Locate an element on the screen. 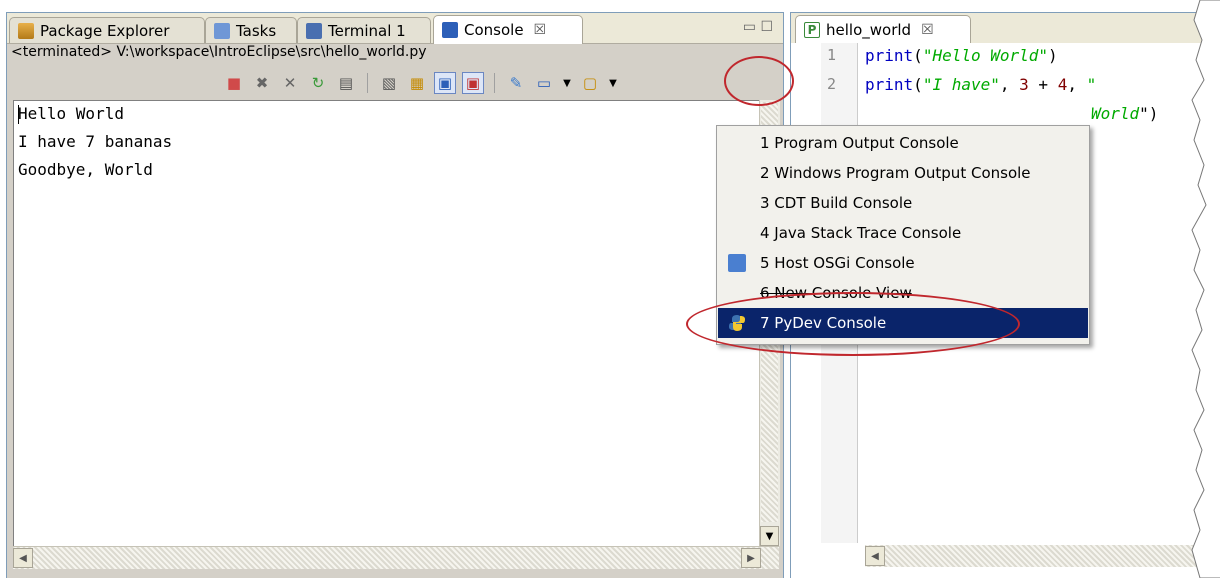  scroll-right-button: ▶ is located at coordinates (751, 558).